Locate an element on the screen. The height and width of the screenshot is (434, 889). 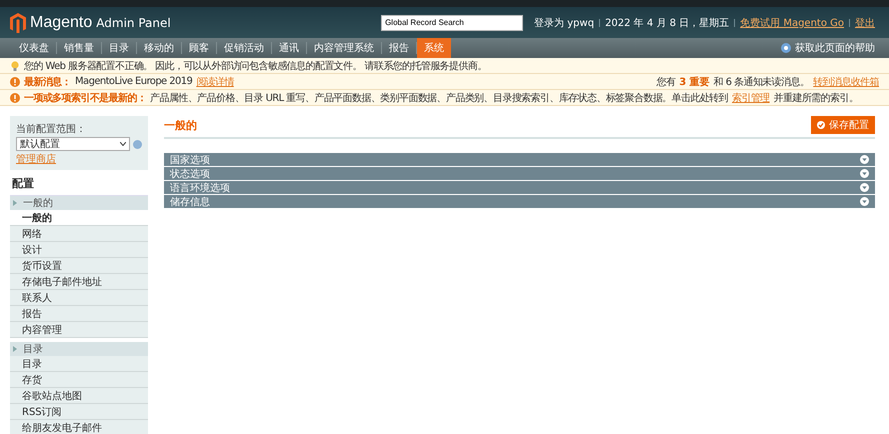
scope-select: 默认配置 is located at coordinates (73, 144).